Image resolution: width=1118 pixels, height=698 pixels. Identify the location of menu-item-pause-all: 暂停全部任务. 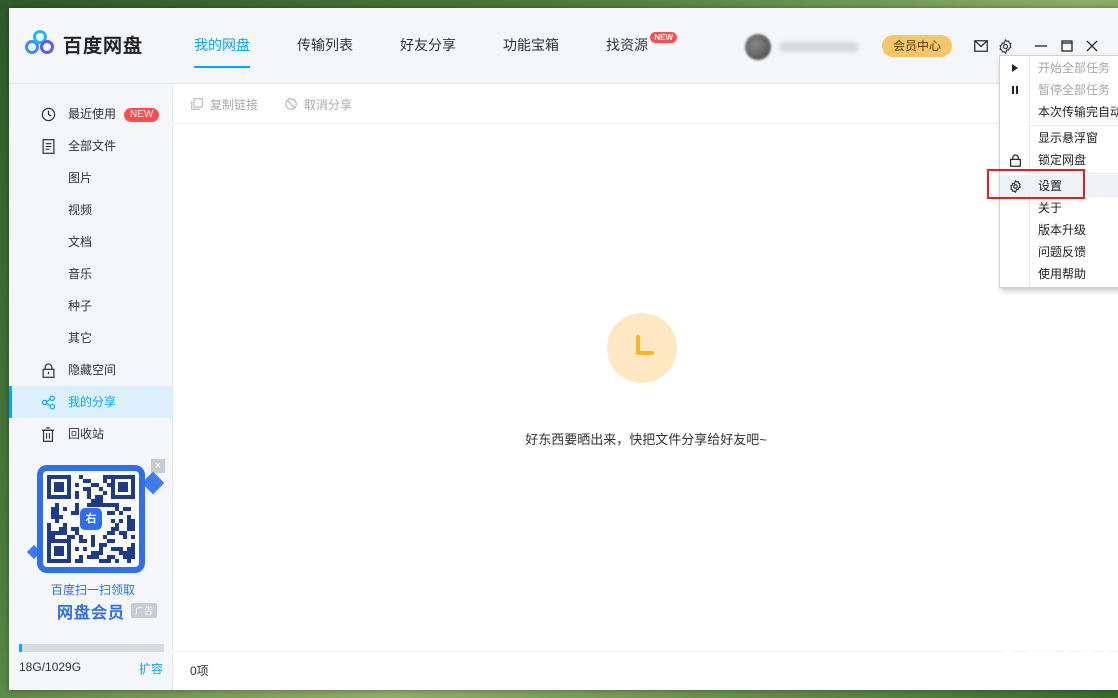
(1059, 90).